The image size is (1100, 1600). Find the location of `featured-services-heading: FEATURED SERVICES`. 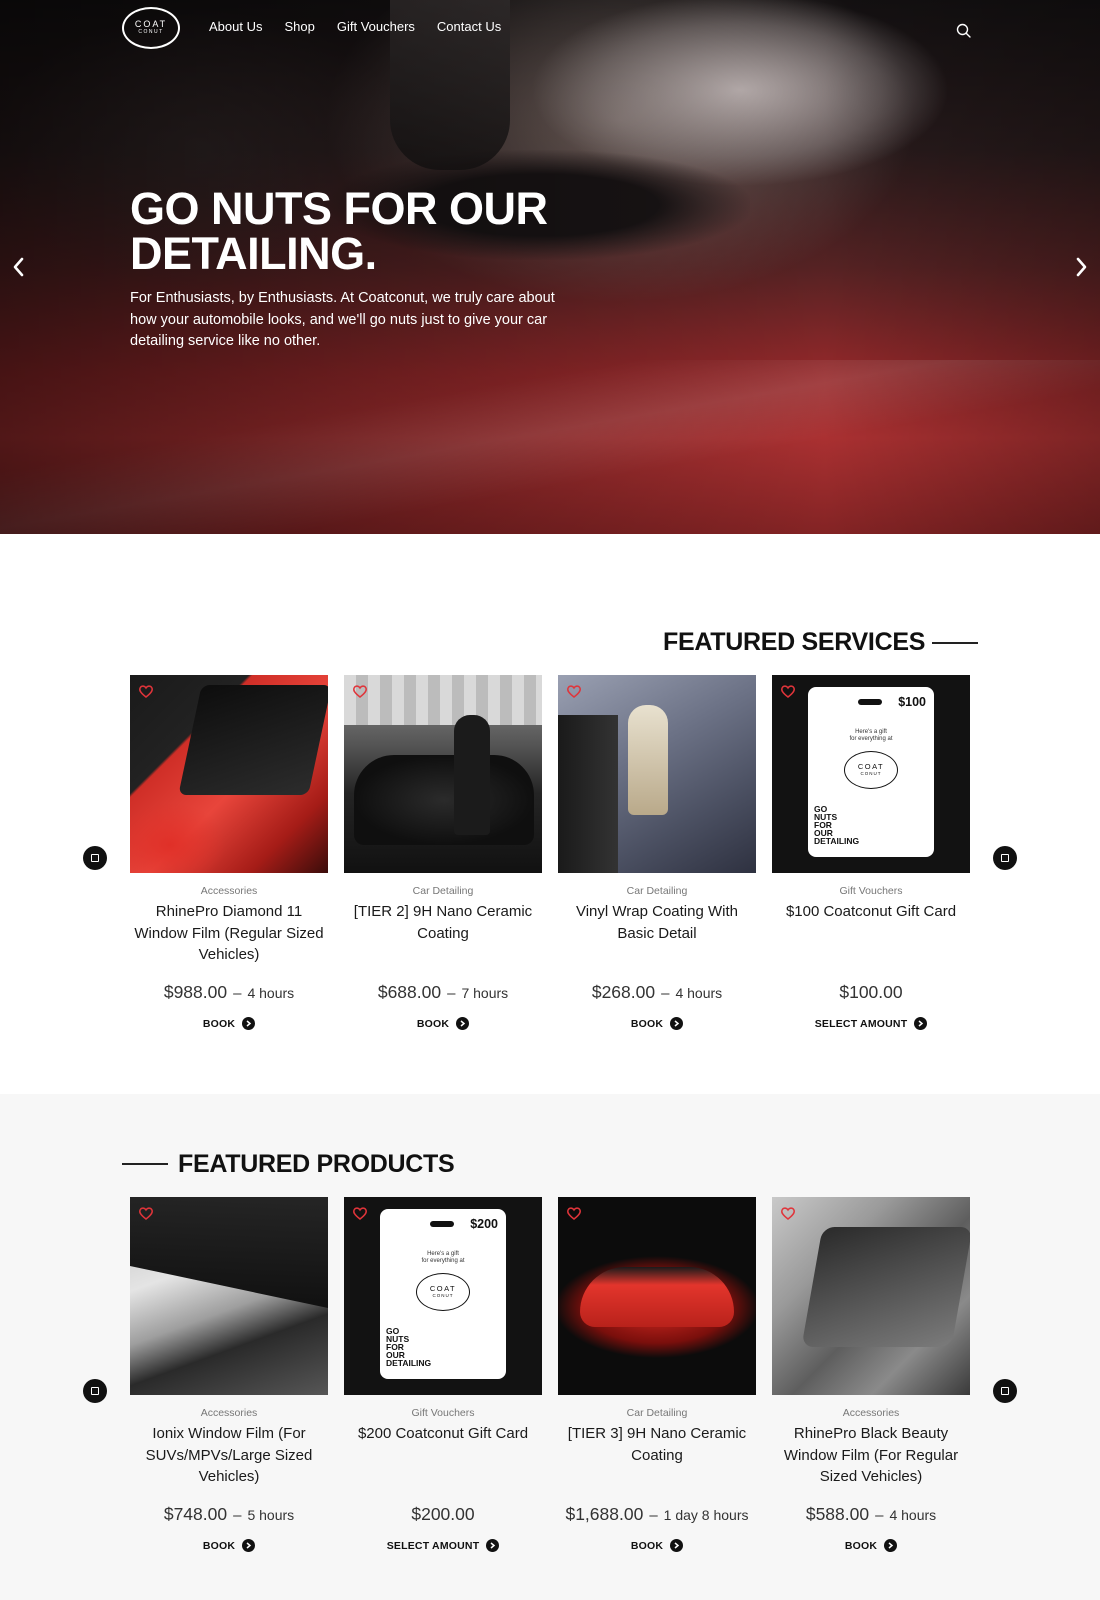

featured-services-heading: FEATURED SERVICES is located at coordinates (794, 642).